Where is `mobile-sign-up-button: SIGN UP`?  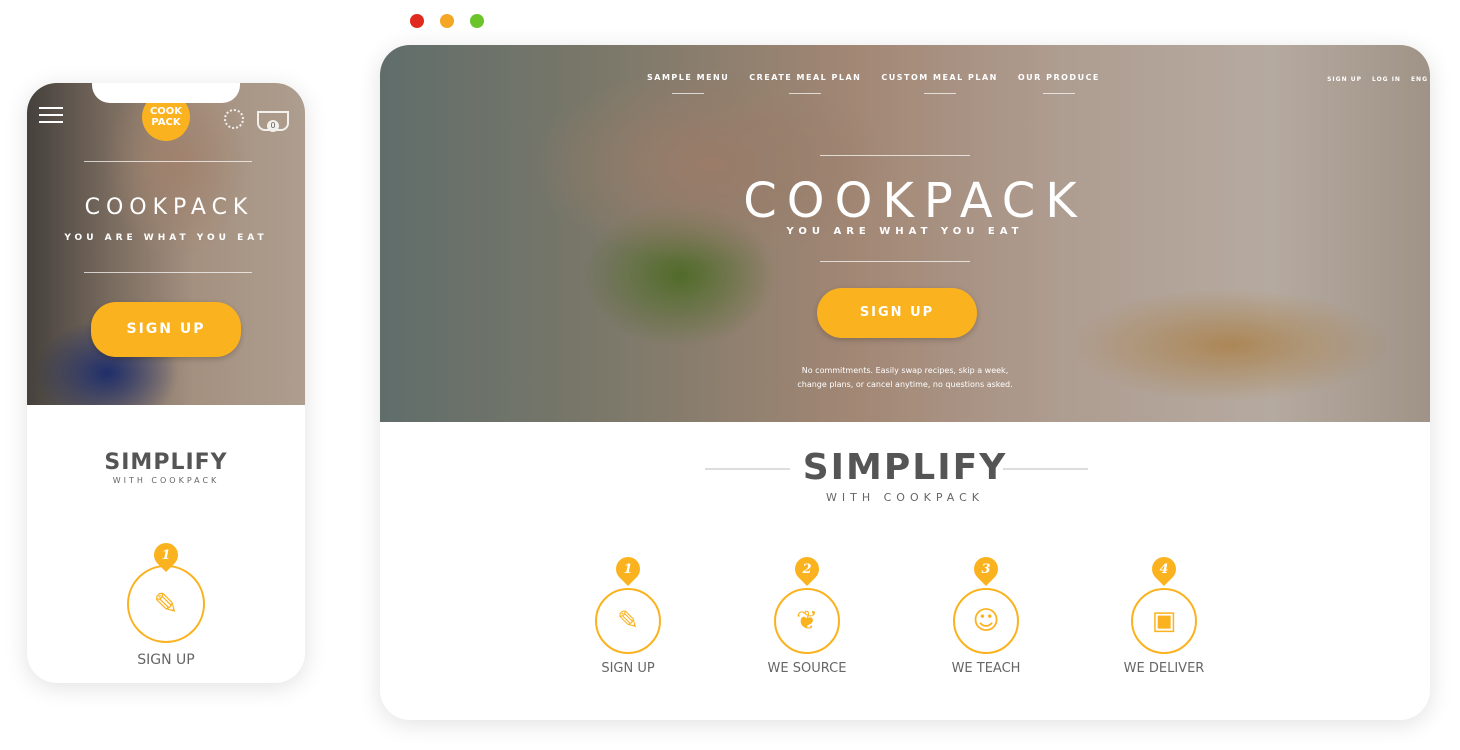
mobile-sign-up-button: SIGN UP is located at coordinates (166, 329).